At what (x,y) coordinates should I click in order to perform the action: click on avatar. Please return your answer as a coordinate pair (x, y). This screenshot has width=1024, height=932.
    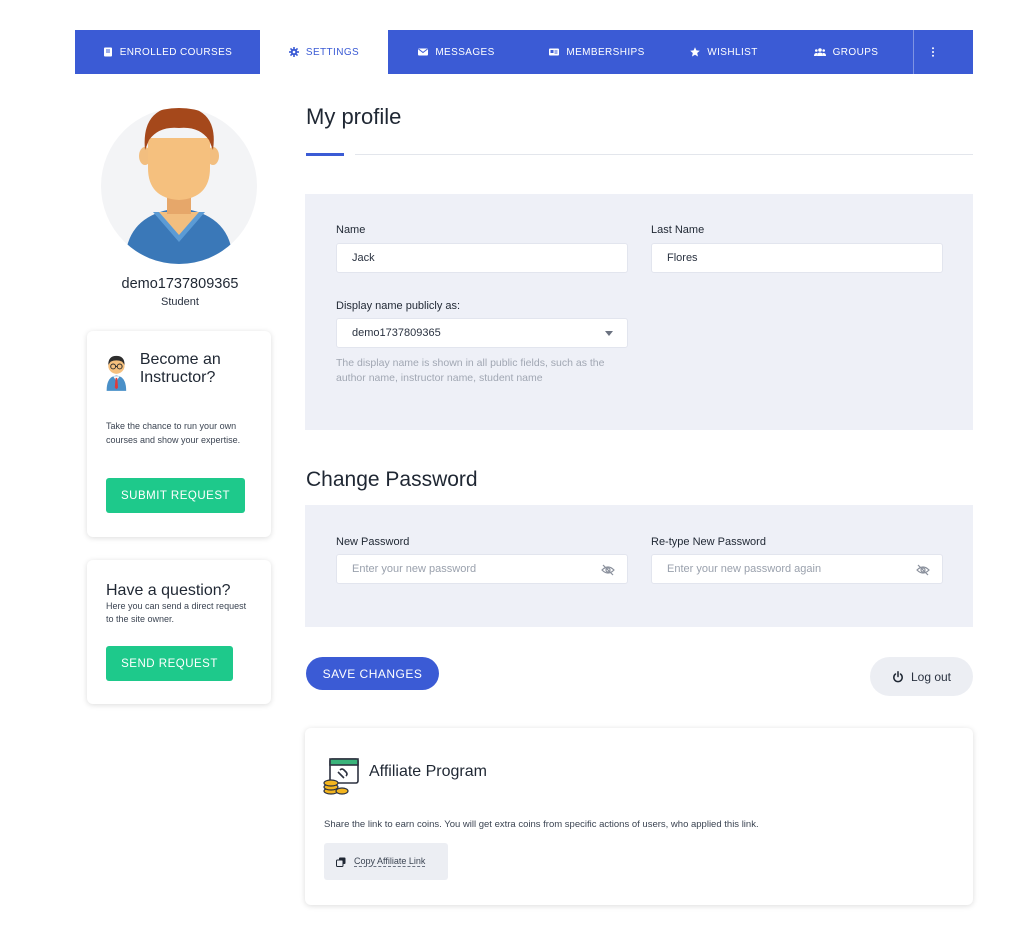
    Looking at the image, I should click on (179, 186).